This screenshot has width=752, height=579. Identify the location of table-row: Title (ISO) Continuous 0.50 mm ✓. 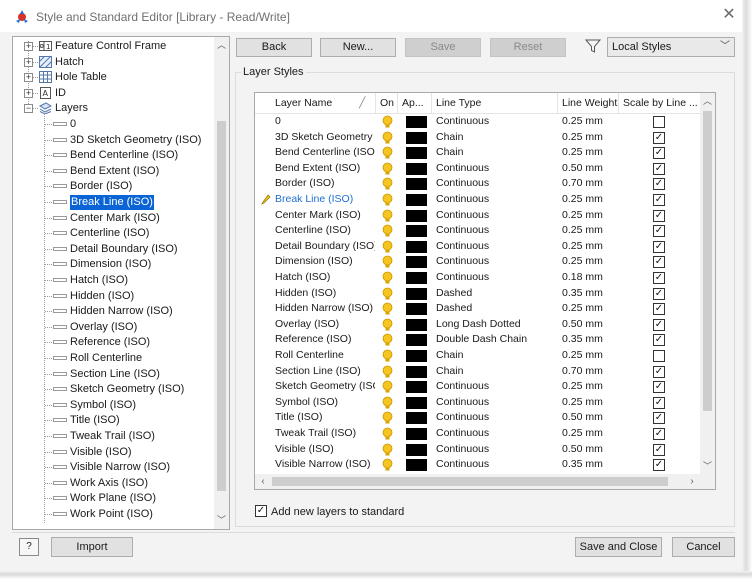
(477, 418).